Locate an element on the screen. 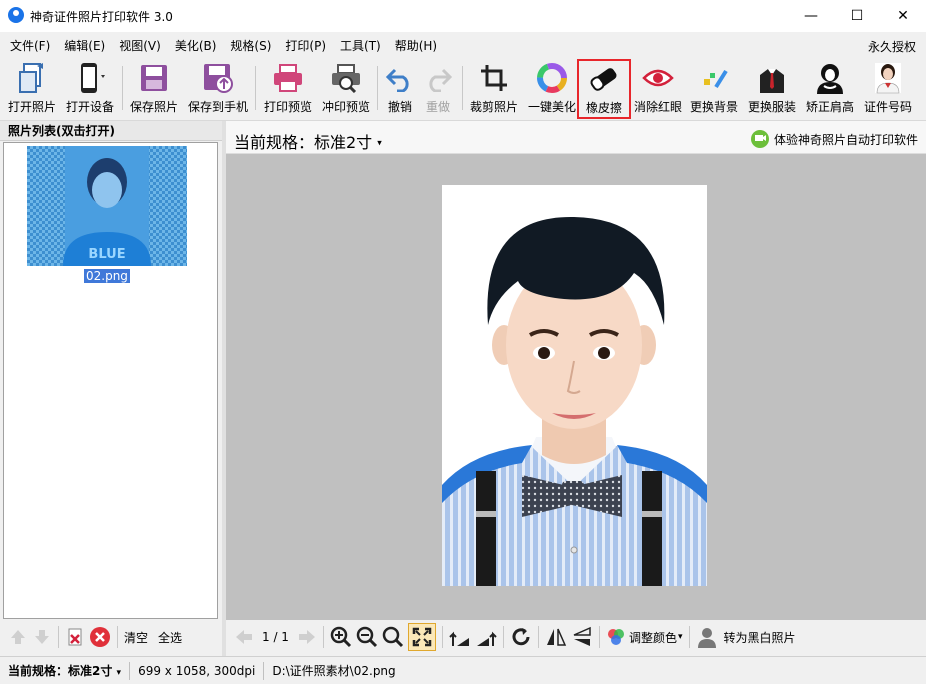 The width and height of the screenshot is (926, 684). promo-icon is located at coordinates (759, 139).